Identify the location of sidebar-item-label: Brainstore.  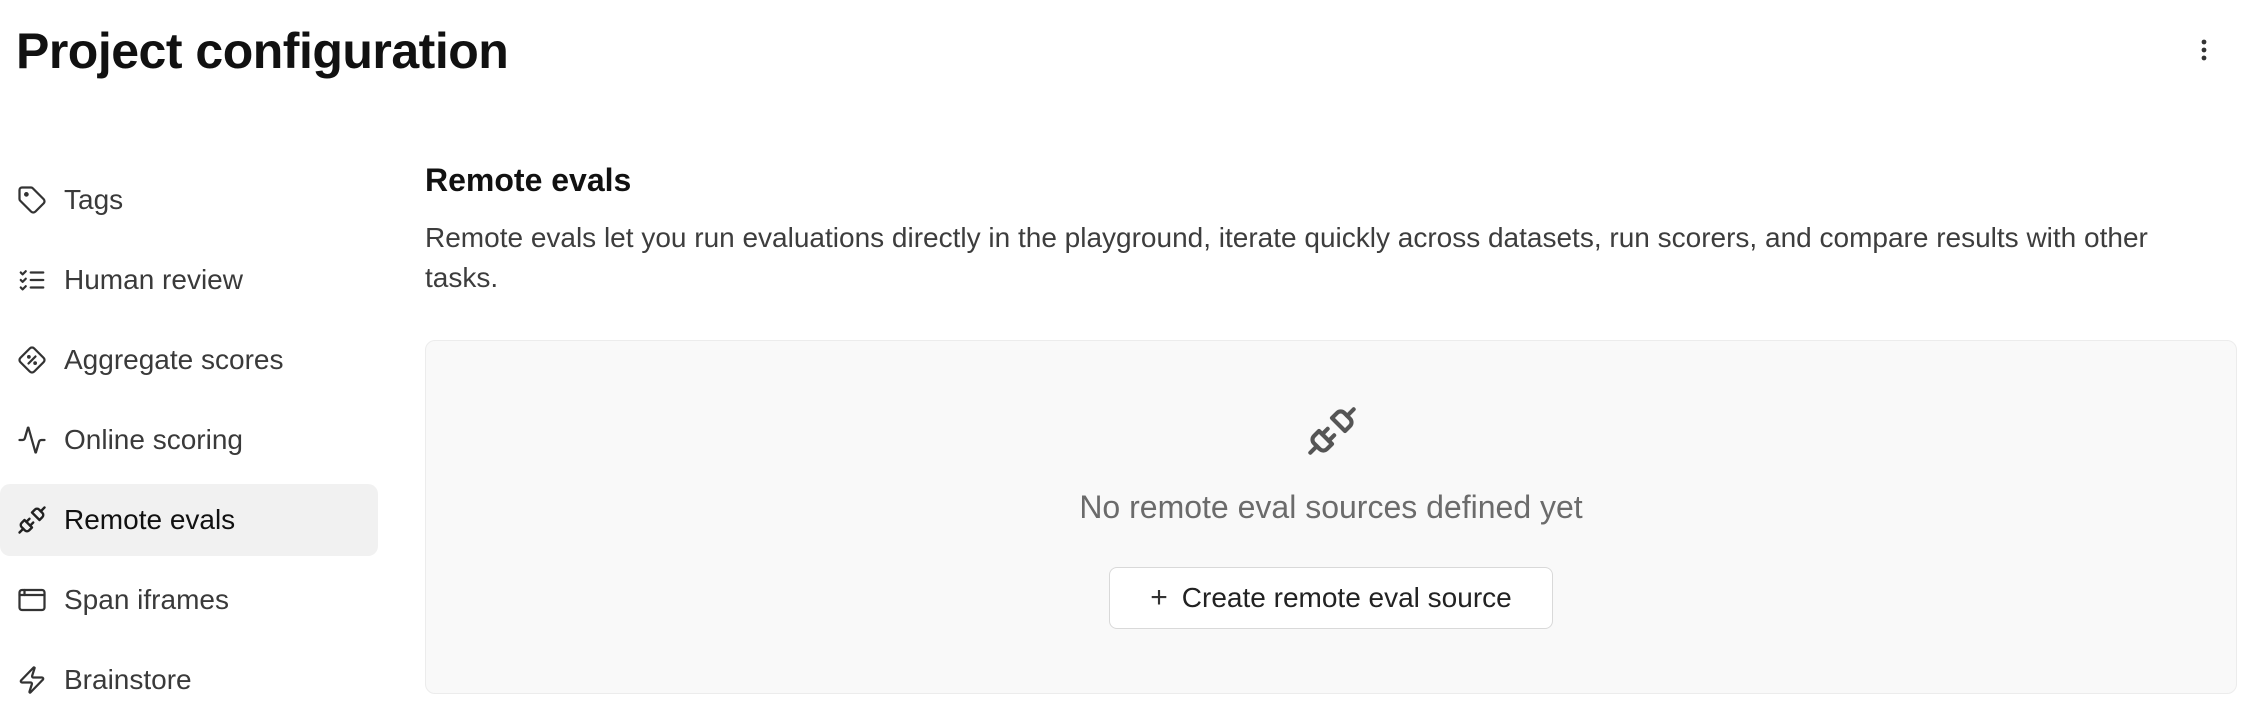
(128, 679).